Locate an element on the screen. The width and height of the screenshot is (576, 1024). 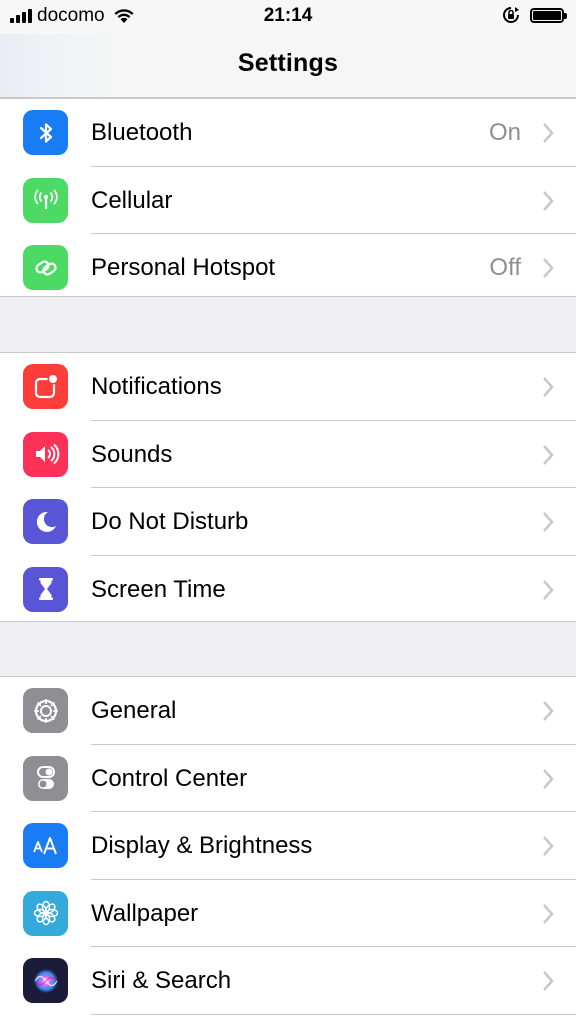
gear-icon is located at coordinates (45, 710).